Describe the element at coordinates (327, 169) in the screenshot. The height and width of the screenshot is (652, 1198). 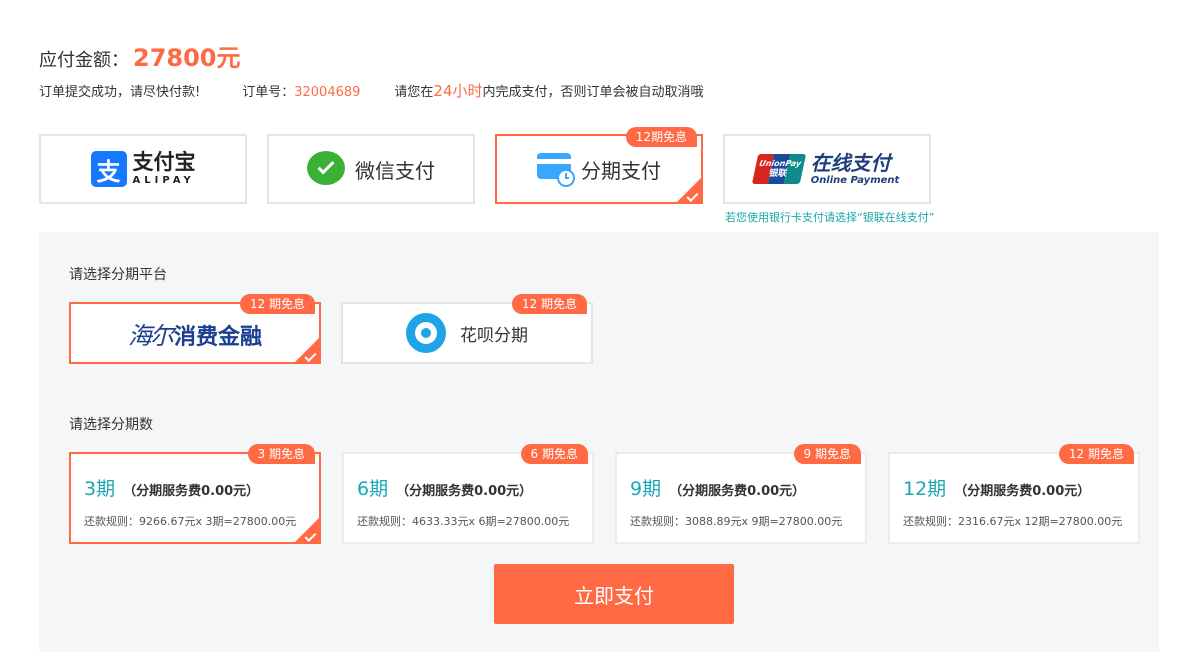
I see `wechat-icon` at that location.